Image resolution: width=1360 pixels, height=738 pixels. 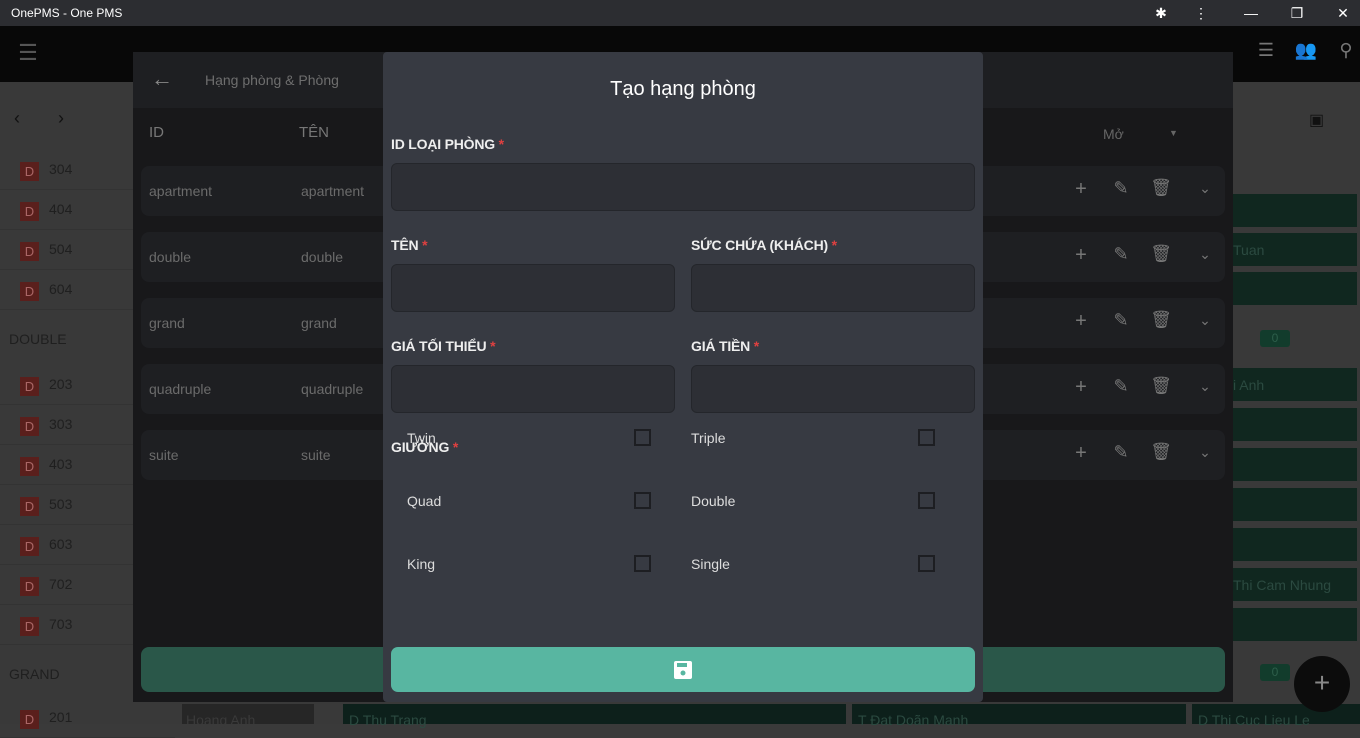 I want to click on save-icon, so click(x=683, y=669).